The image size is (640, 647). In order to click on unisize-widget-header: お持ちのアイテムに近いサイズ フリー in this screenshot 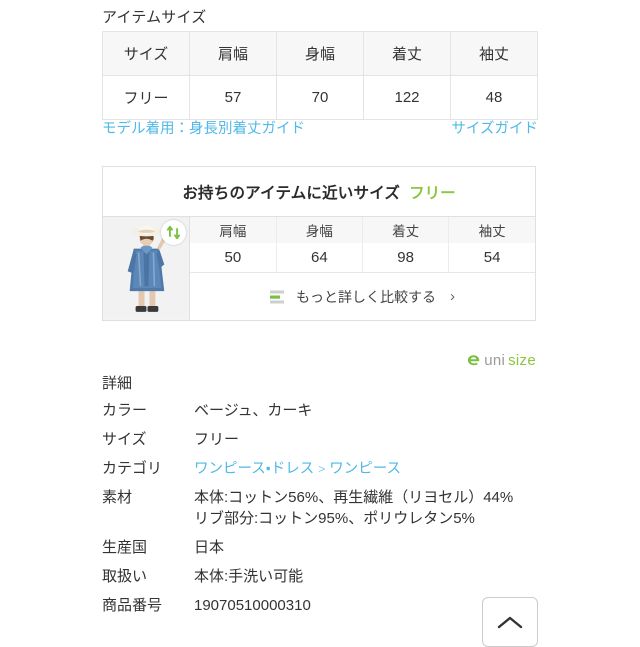, I will do `click(319, 192)`.